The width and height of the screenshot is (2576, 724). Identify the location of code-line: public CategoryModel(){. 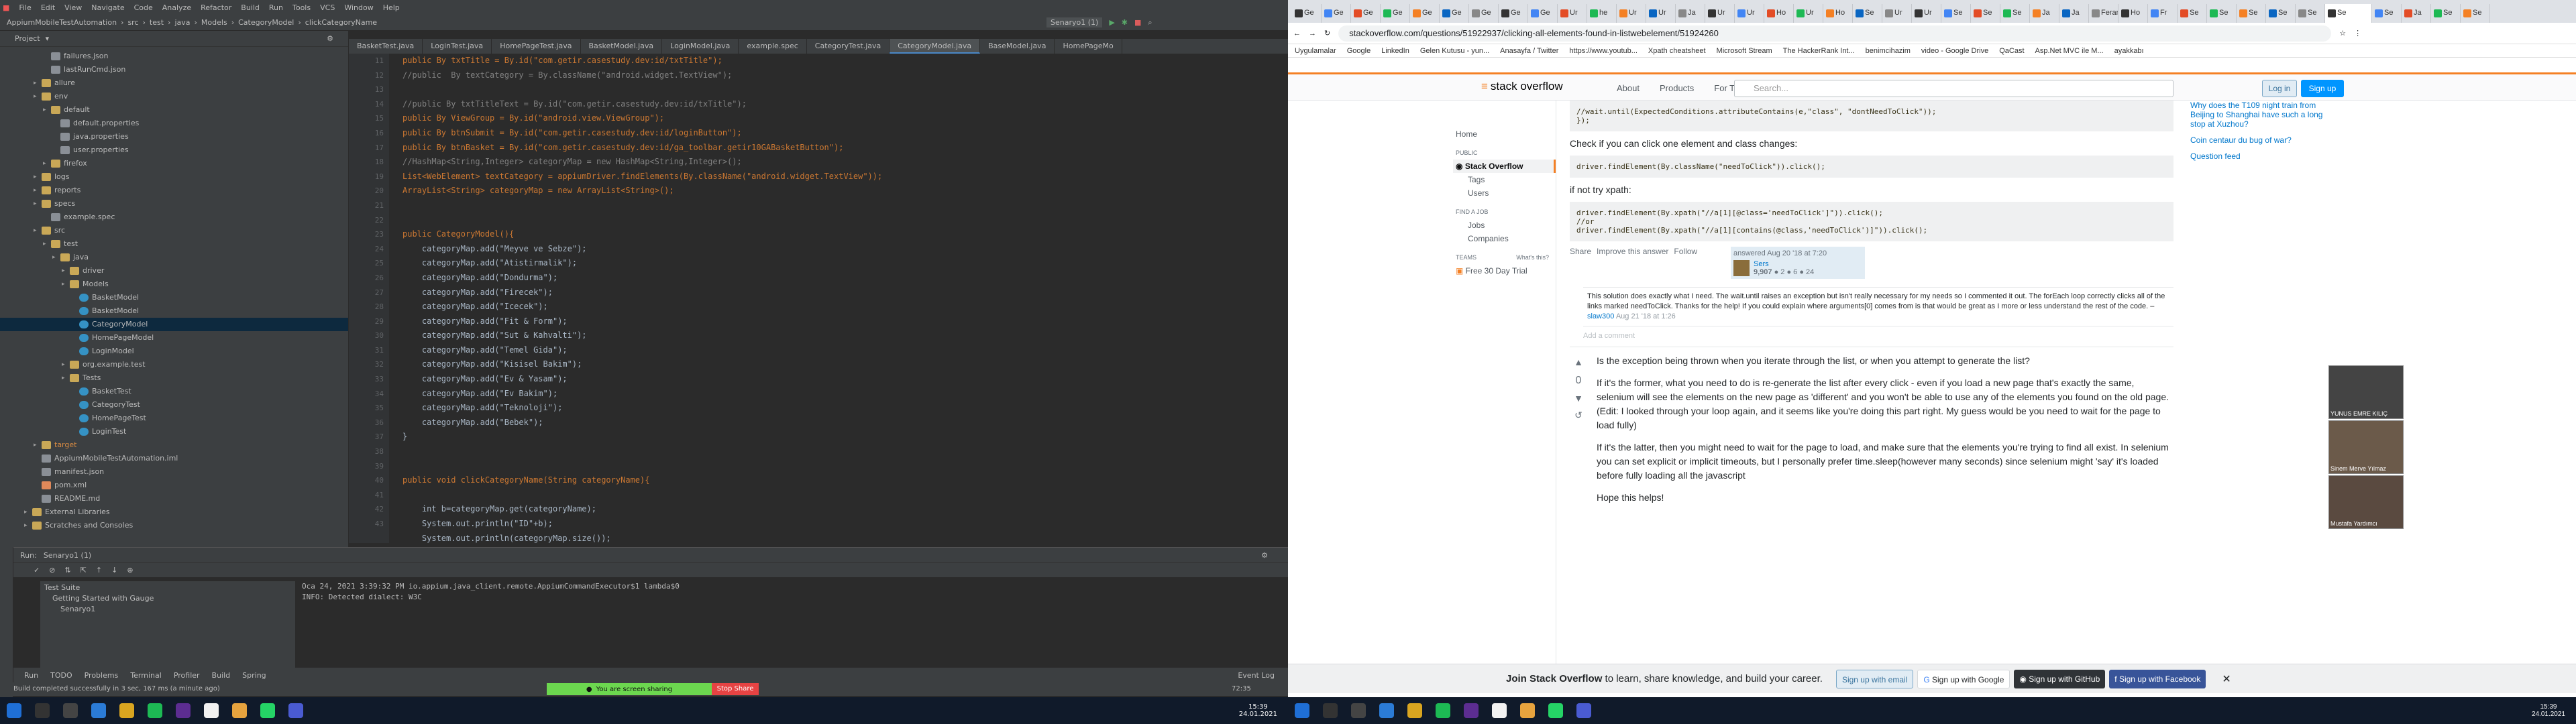
(838, 234).